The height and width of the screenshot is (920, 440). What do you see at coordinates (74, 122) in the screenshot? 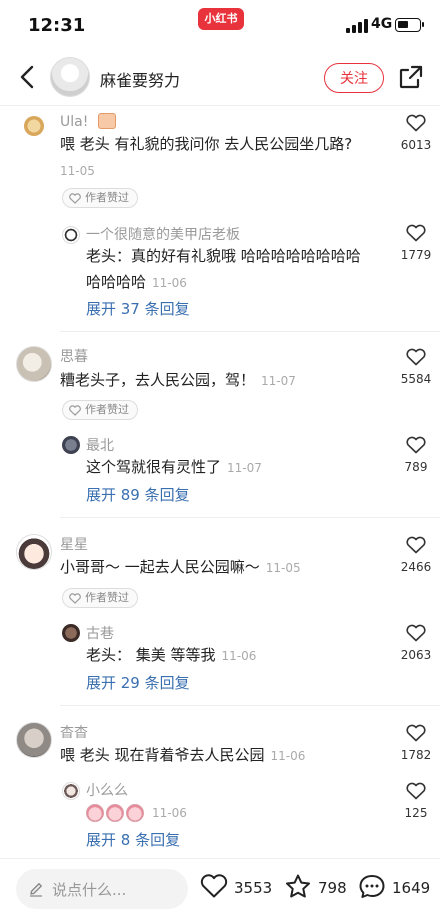
I see `commenter-name: Ula!` at bounding box center [74, 122].